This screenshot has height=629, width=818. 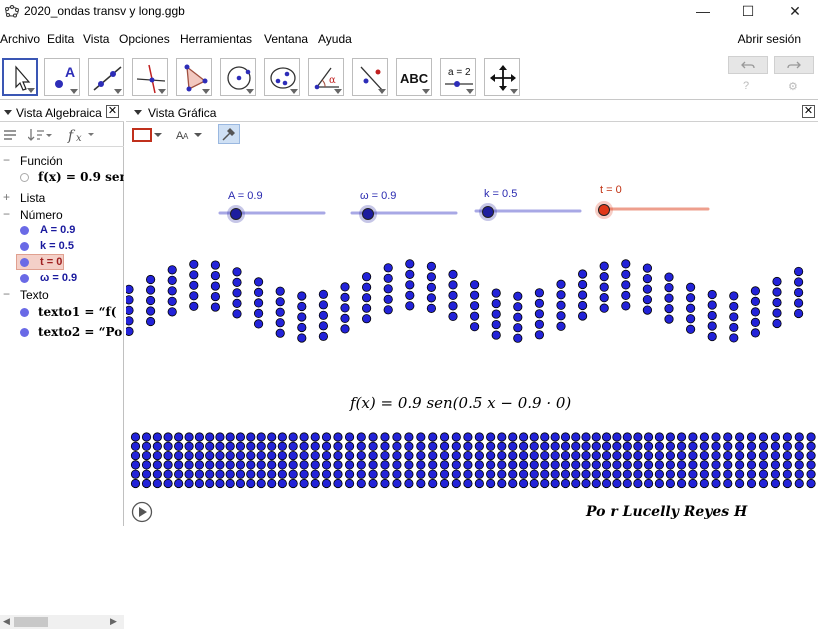 I want to click on slider-3: t = 0, so click(x=652, y=201).